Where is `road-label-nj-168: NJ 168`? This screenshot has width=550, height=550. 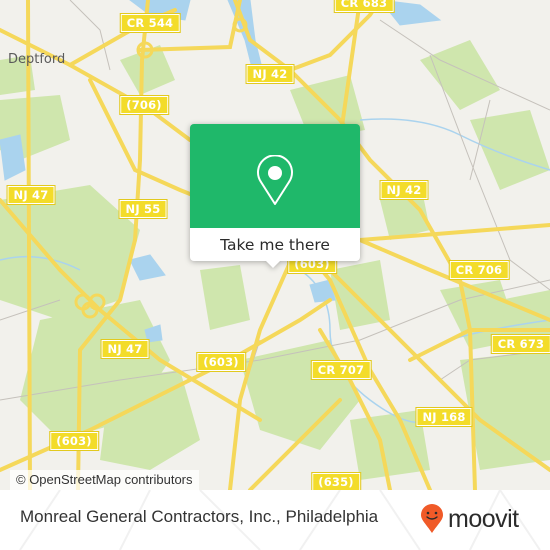
road-label-nj-168: NJ 168 is located at coordinates (444, 417).